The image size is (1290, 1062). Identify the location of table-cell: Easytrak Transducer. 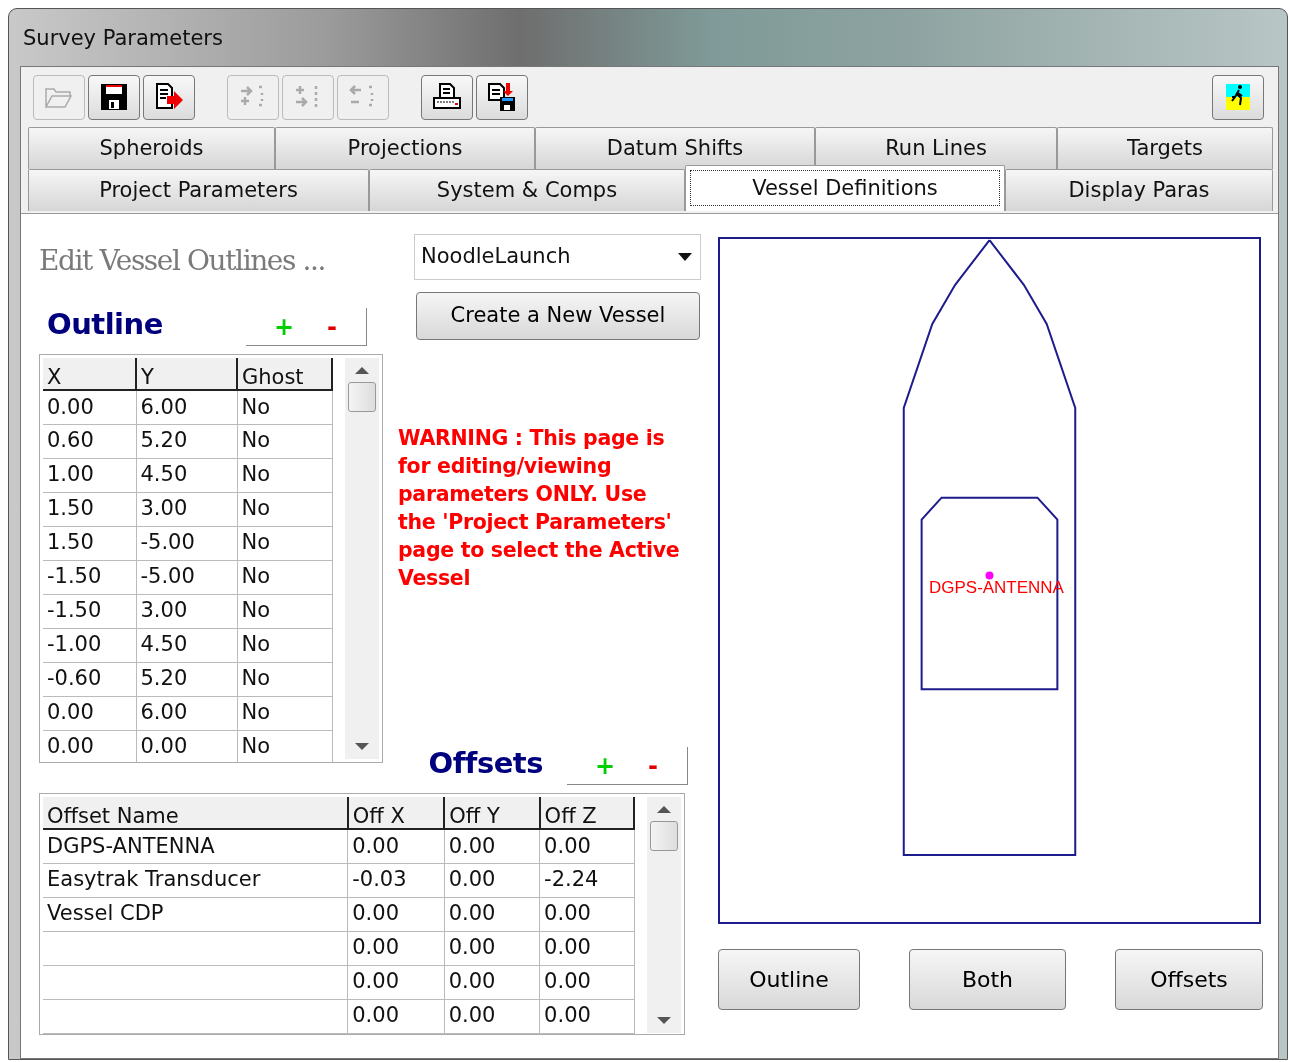
(195, 880).